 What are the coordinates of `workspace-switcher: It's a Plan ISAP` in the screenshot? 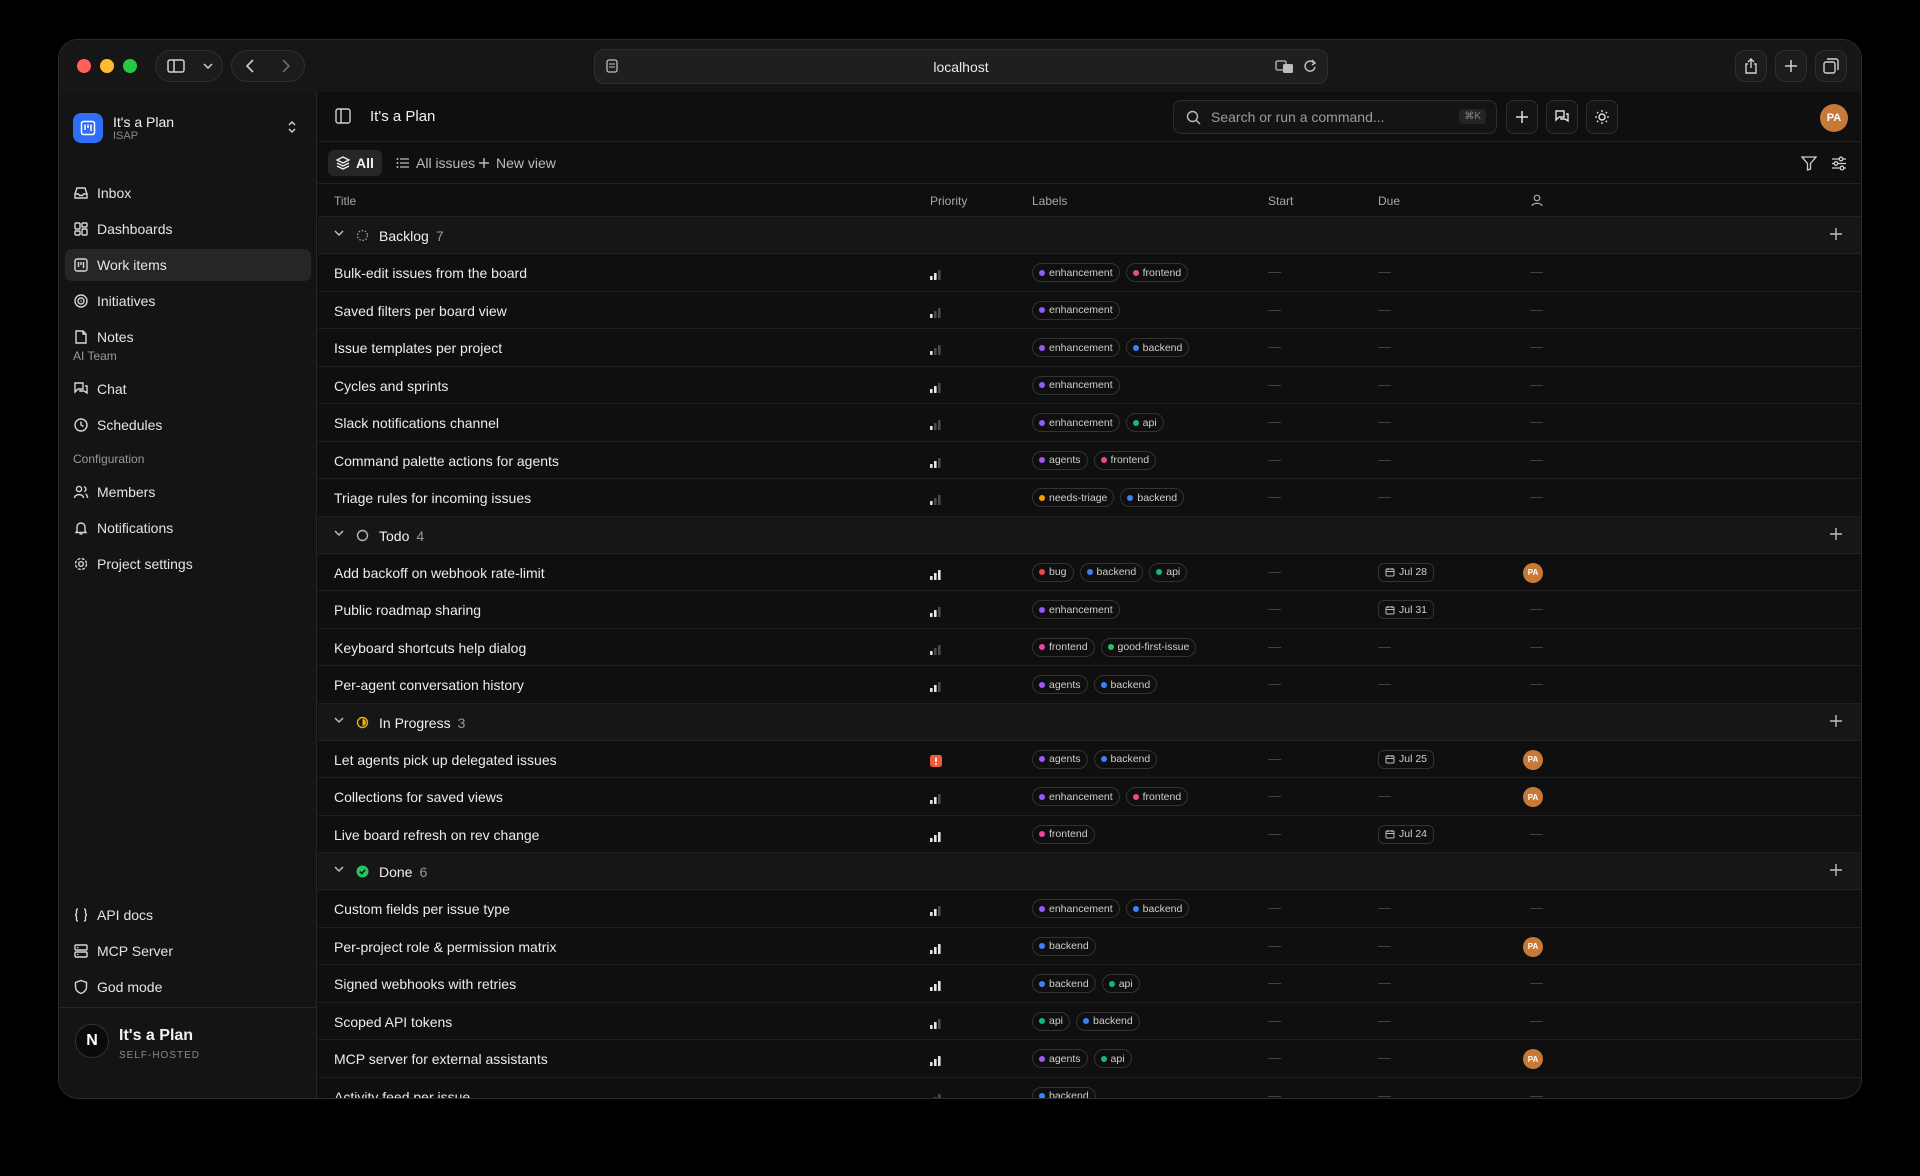 It's located at (187, 128).